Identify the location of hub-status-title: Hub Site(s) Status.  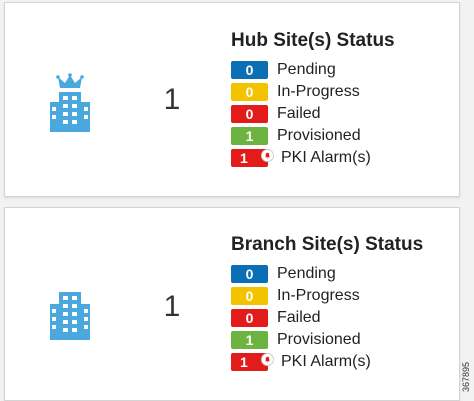
(313, 40).